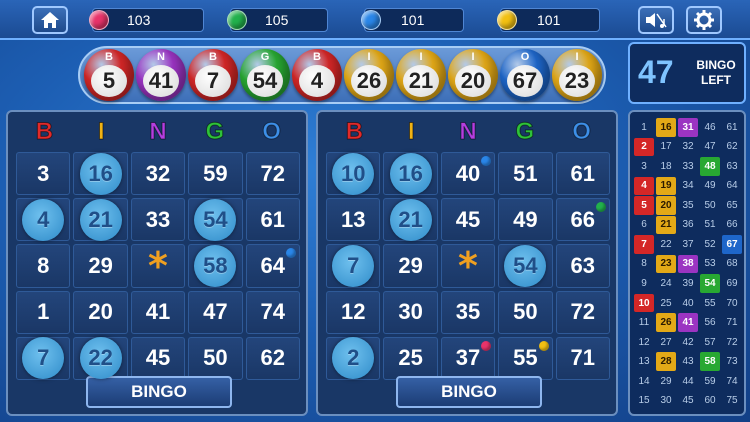 The image size is (750, 422). What do you see at coordinates (710, 166) in the screenshot?
I see `board-number: 48` at bounding box center [710, 166].